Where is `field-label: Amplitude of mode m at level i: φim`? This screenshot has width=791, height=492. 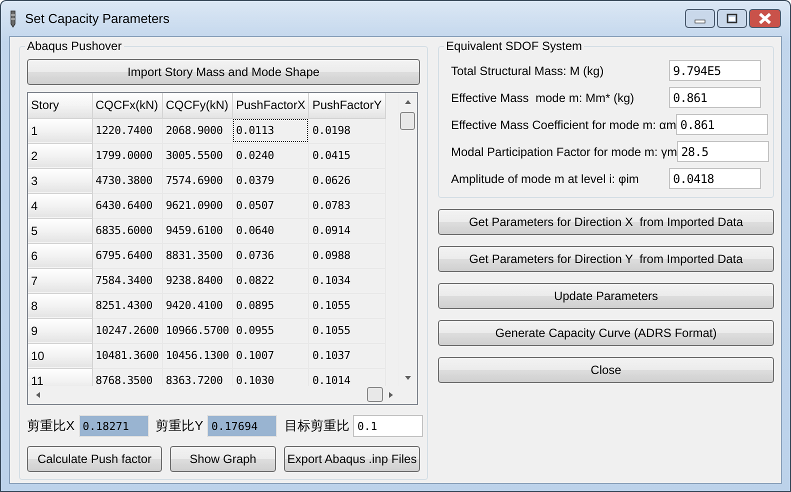
field-label: Amplitude of mode m at level i: φim is located at coordinates (545, 179).